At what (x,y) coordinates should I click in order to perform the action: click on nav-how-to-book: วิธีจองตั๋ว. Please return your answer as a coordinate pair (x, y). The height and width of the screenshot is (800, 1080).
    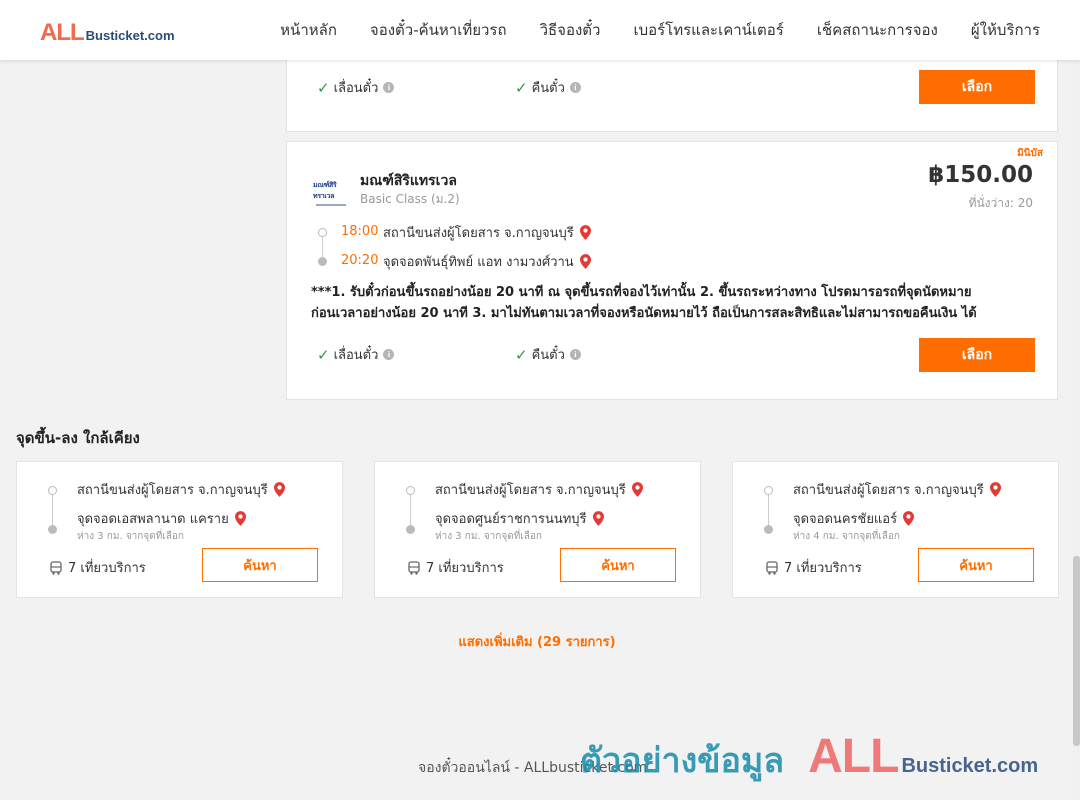
    Looking at the image, I should click on (570, 30).